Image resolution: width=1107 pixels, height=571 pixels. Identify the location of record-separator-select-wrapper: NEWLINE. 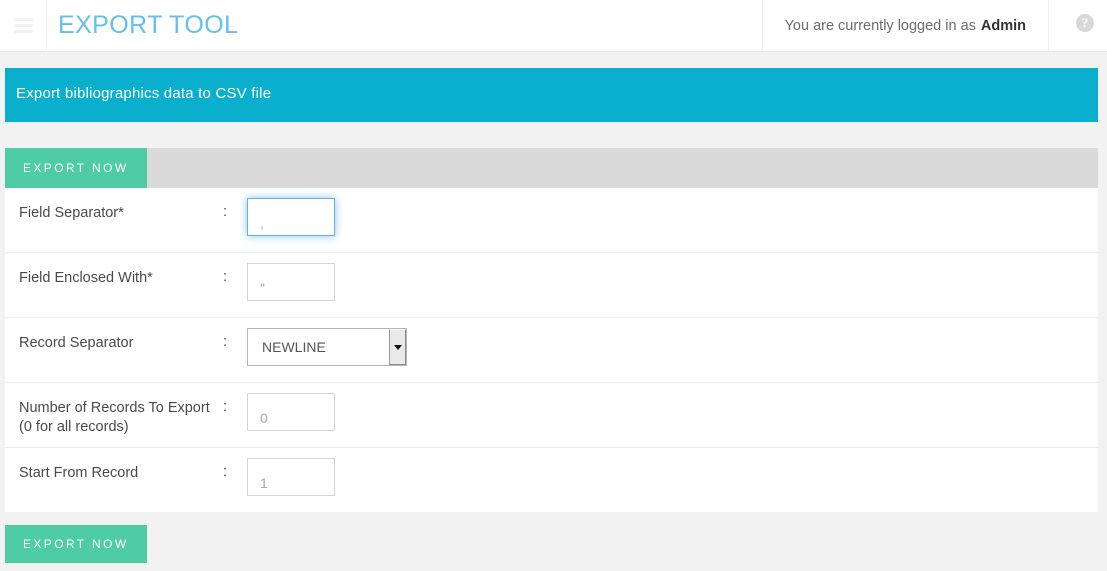
(327, 347).